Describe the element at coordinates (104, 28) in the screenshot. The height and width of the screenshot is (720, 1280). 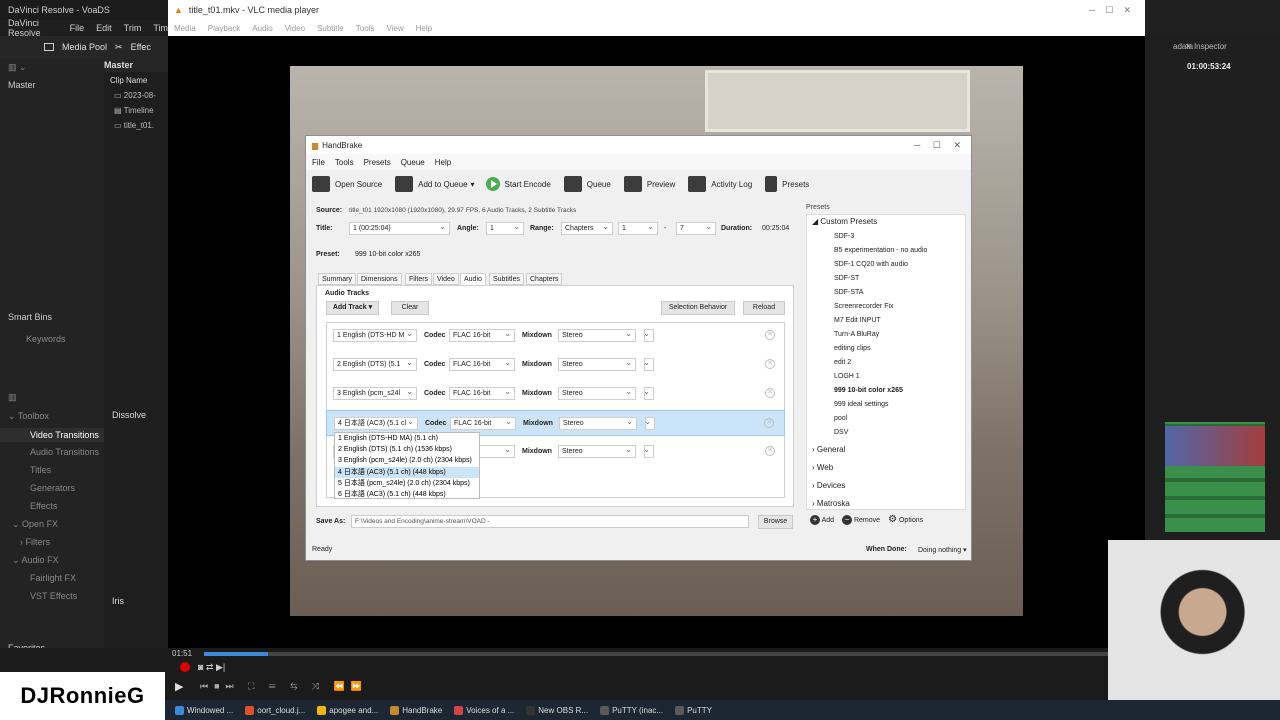
I see `resolve-menu-edit: Edit` at that location.